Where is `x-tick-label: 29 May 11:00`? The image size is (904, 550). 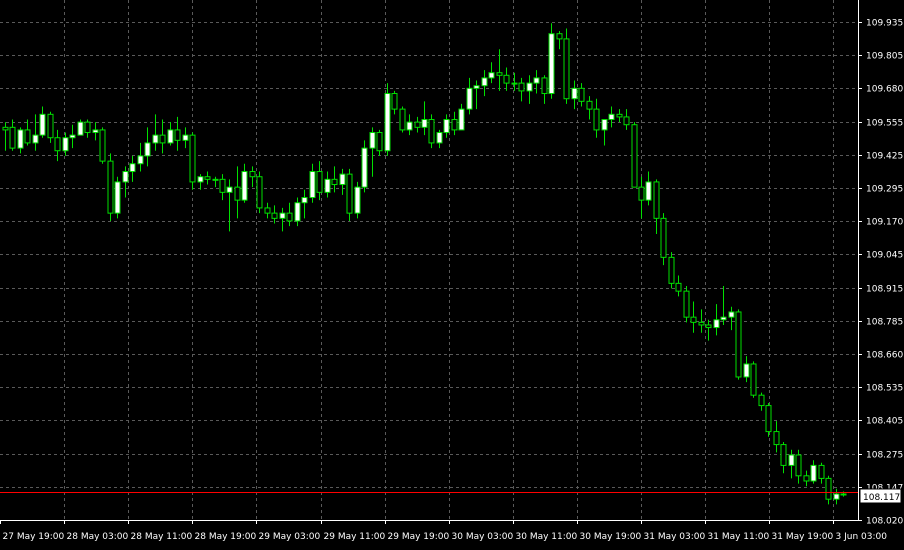 x-tick-label: 29 May 11:00 is located at coordinates (355, 537).